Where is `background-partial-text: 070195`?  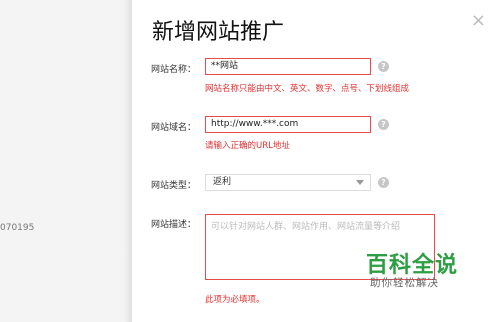
background-partial-text: 070195 is located at coordinates (17, 228).